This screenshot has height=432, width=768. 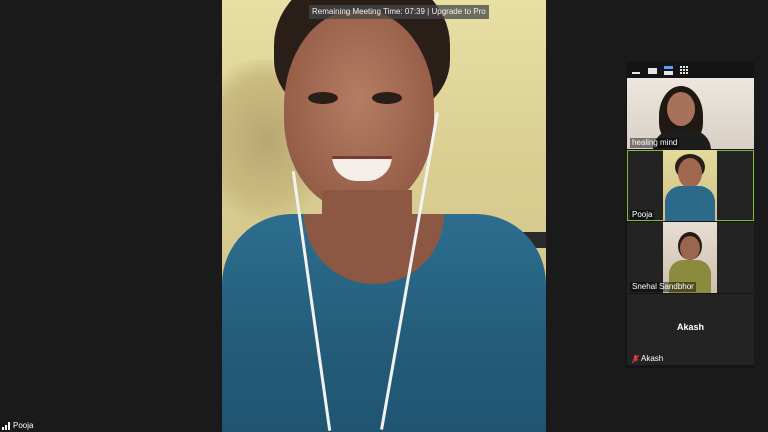 I want to click on participant-name-label: Pooja, so click(x=642, y=215).